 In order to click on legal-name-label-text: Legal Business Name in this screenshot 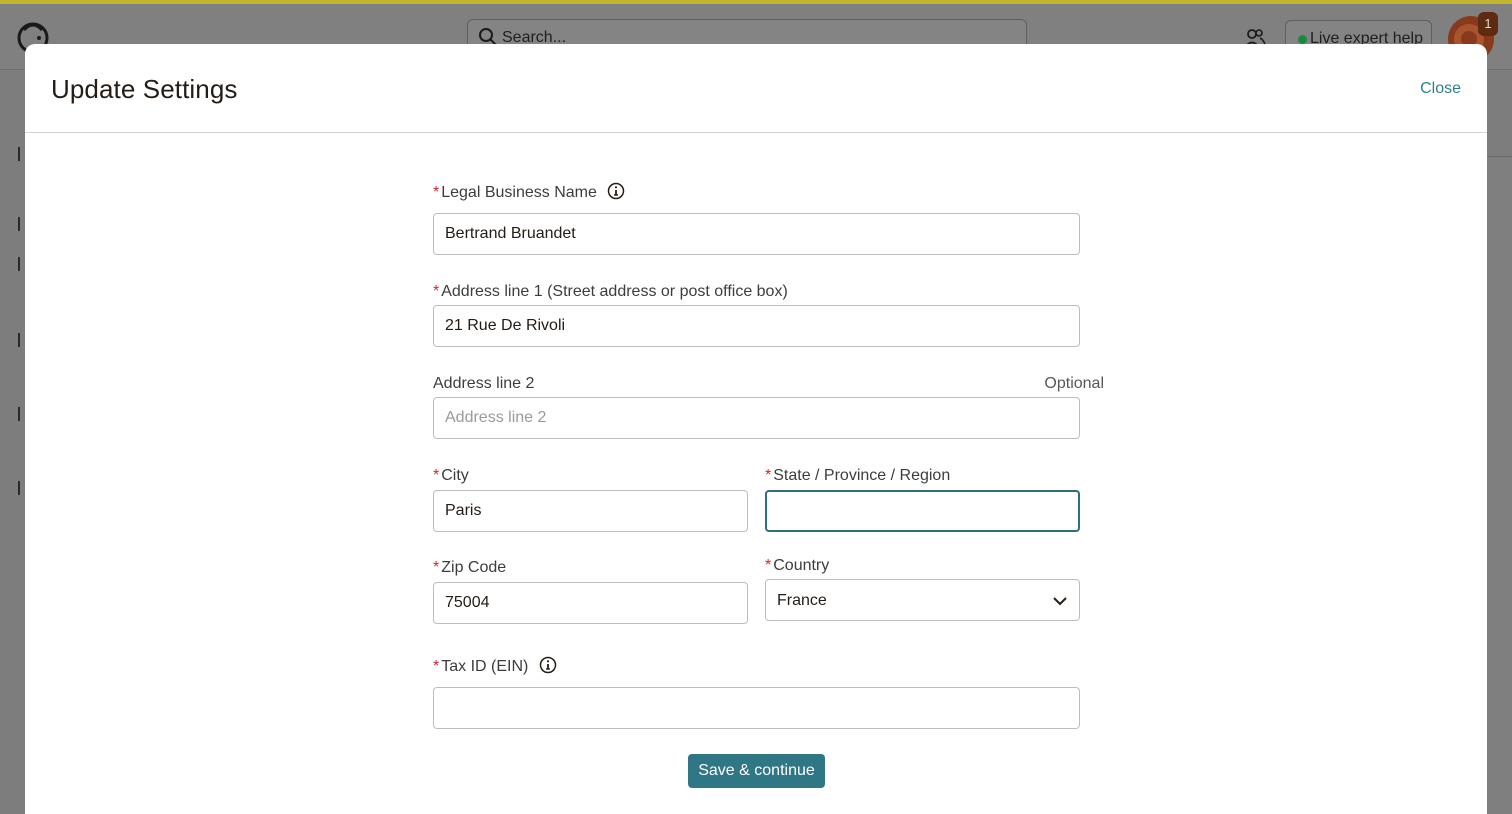, I will do `click(519, 192)`.